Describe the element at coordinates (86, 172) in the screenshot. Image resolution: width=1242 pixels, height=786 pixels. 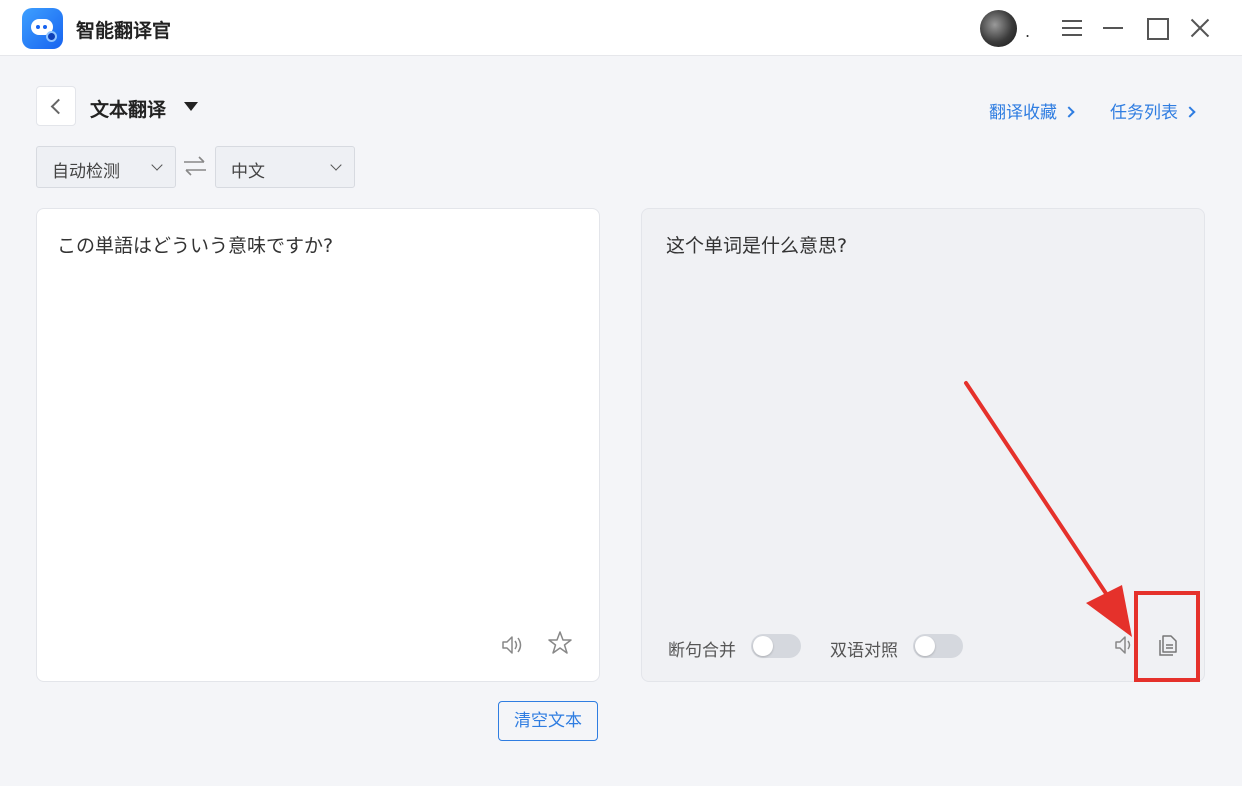
I see `source-language-value: 自动检测` at that location.